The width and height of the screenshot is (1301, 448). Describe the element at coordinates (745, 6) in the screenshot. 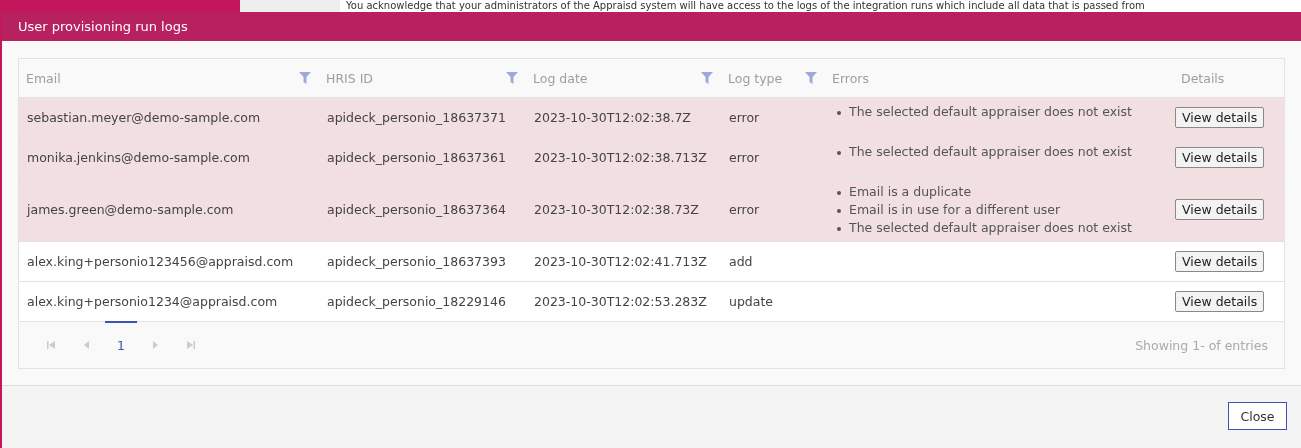

I see `background-notice: You acknowledge that your administrators of the Appraisd system will have access to the logs of the integration runs which include all data that is passed from` at that location.